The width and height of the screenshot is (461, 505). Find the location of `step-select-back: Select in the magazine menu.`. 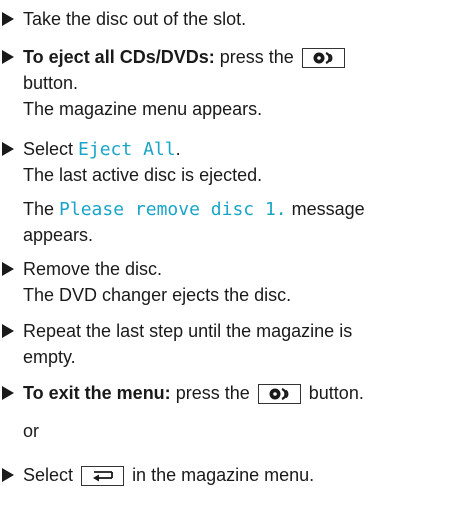

step-select-back: Select in the magazine menu. is located at coordinates (230, 475).